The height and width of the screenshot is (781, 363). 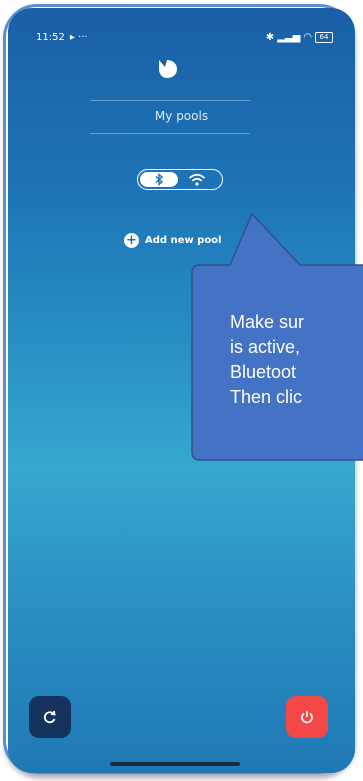 I want to click on home-indicator, so click(x=175, y=764).